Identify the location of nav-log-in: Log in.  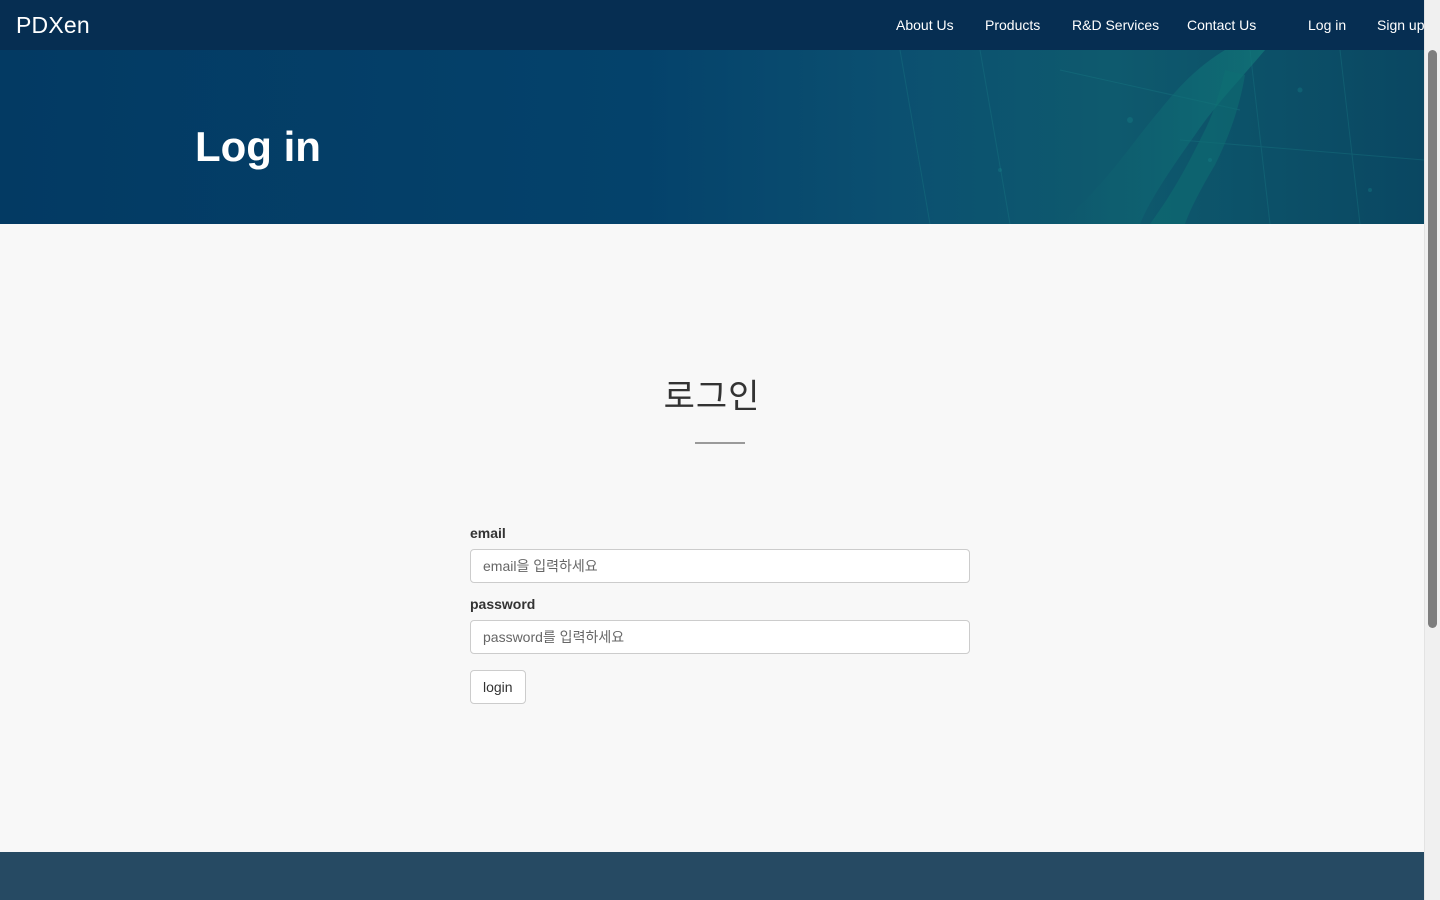
(1327, 25).